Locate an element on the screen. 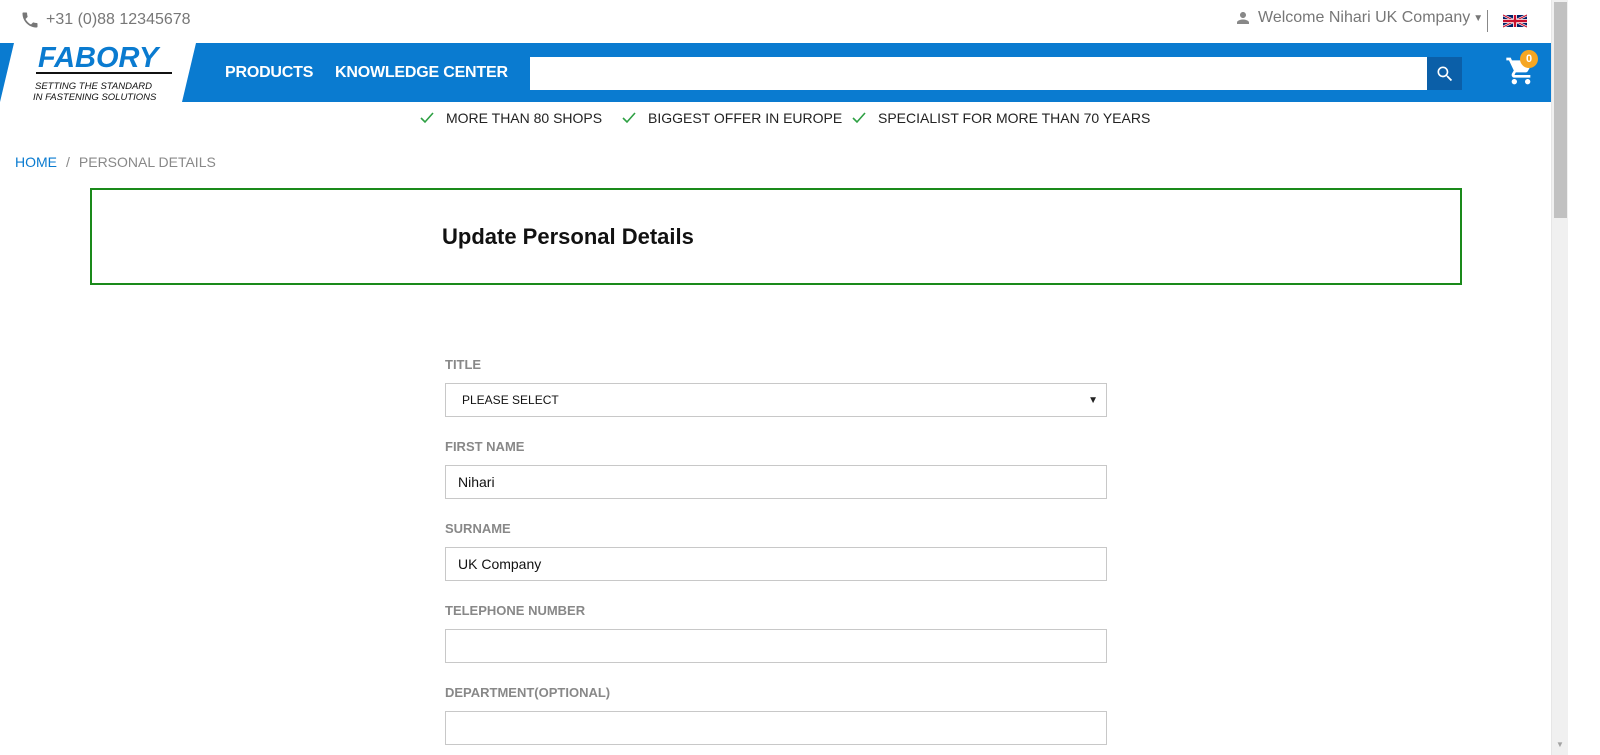  breadcrumb-current: PERSONAL DETAILS is located at coordinates (147, 162).